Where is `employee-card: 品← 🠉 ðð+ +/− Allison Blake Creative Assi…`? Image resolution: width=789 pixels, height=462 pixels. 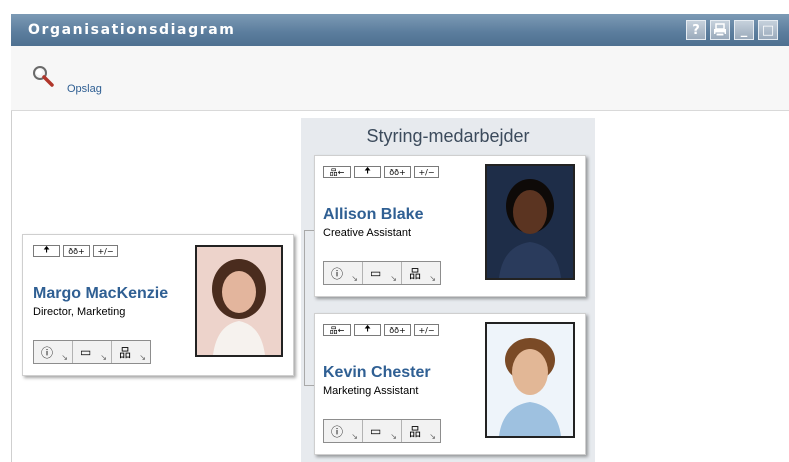 employee-card: 品← 🠉 ðð+ +/− Allison Blake Creative Assi… is located at coordinates (450, 226).